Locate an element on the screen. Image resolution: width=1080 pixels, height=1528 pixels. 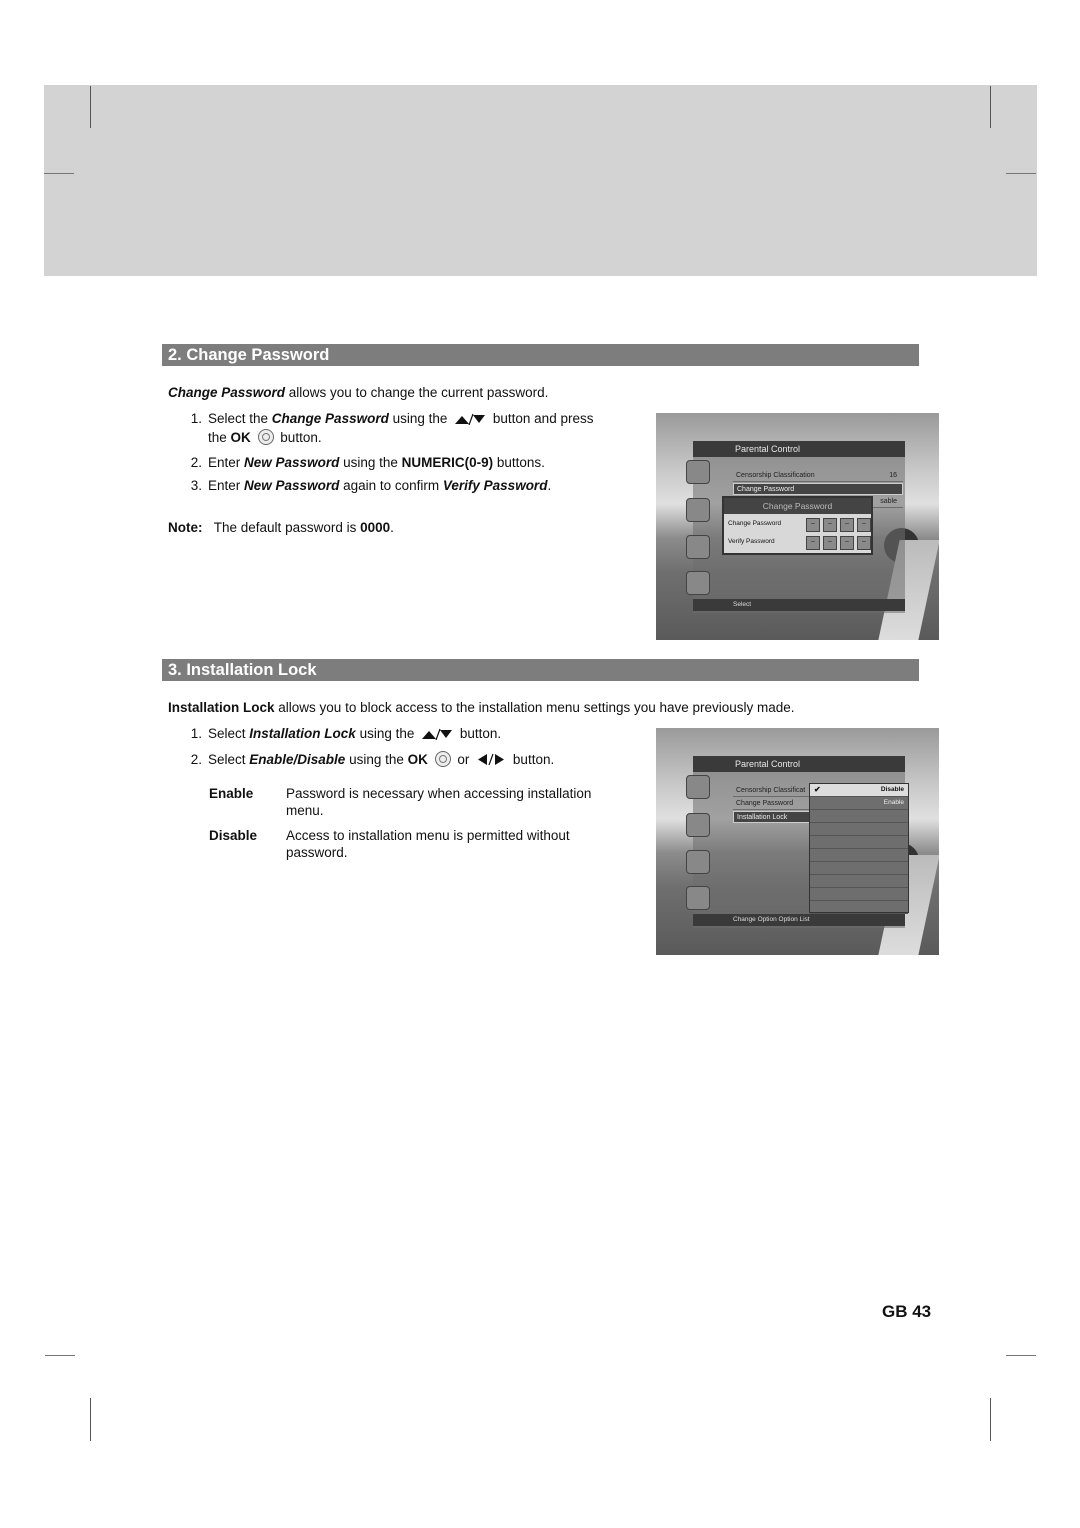
menu-footer: Select is located at coordinates (799, 605).